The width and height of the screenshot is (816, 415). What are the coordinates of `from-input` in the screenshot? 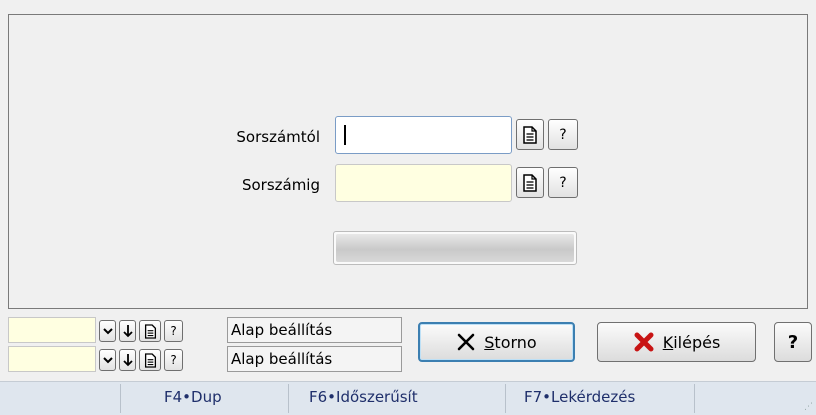 It's located at (423, 135).